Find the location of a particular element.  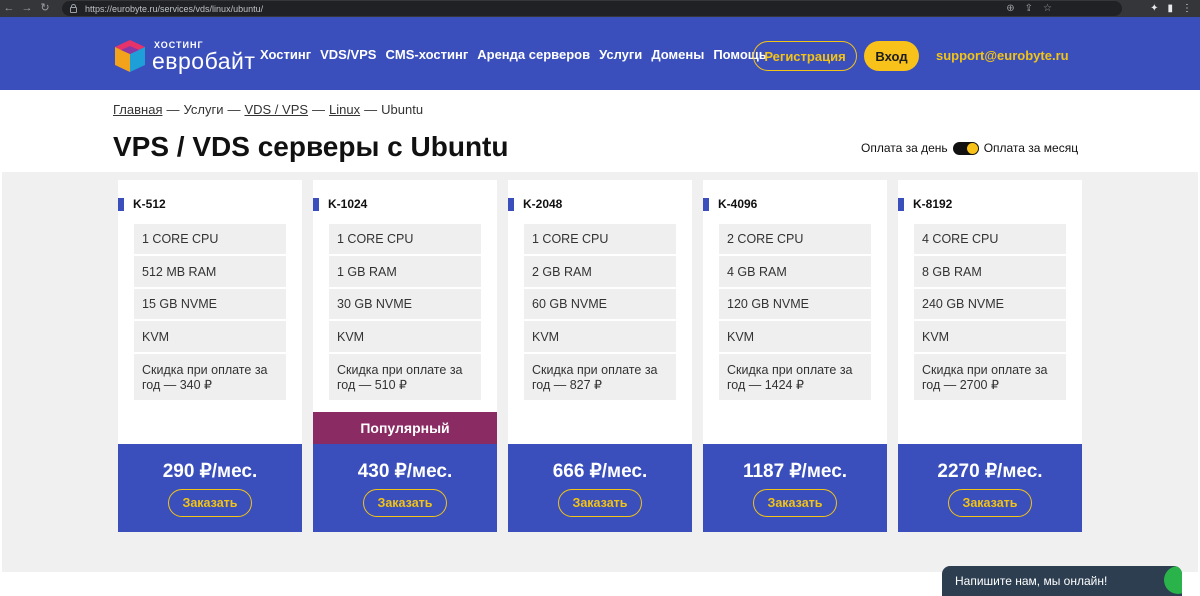

lock-icon is located at coordinates (73, 8).